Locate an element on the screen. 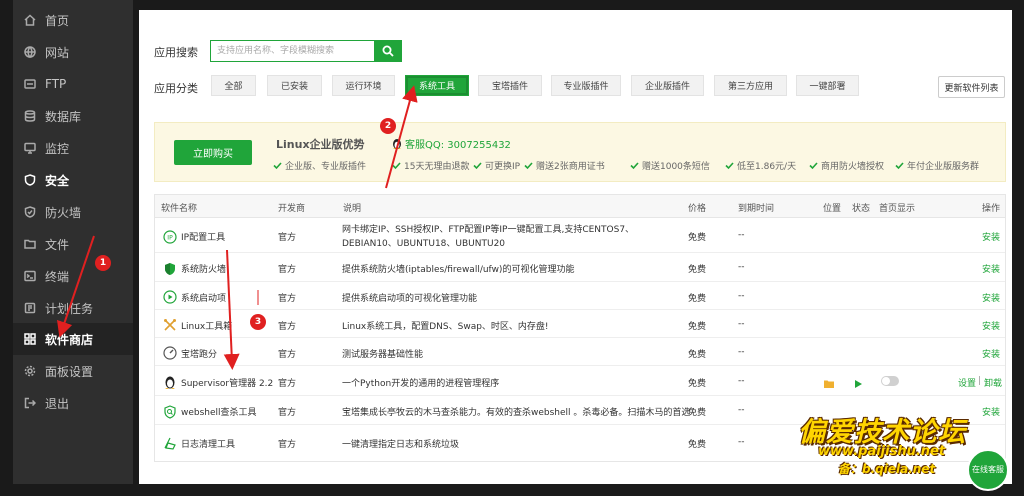  feature-item: 商用防火墙授权 is located at coordinates (846, 165).